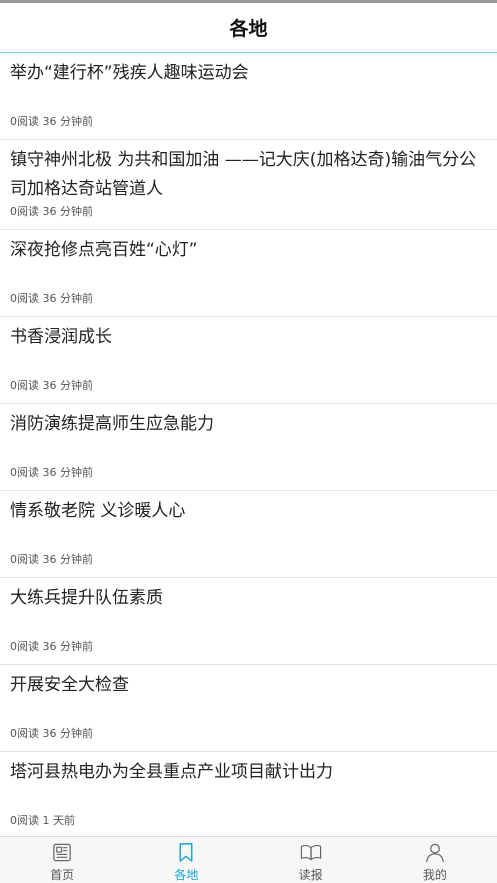 This screenshot has height=883, width=497. What do you see at coordinates (248, 360) in the screenshot?
I see `list-item: 书香浸润成长 0阅读 36 分钟前` at bounding box center [248, 360].